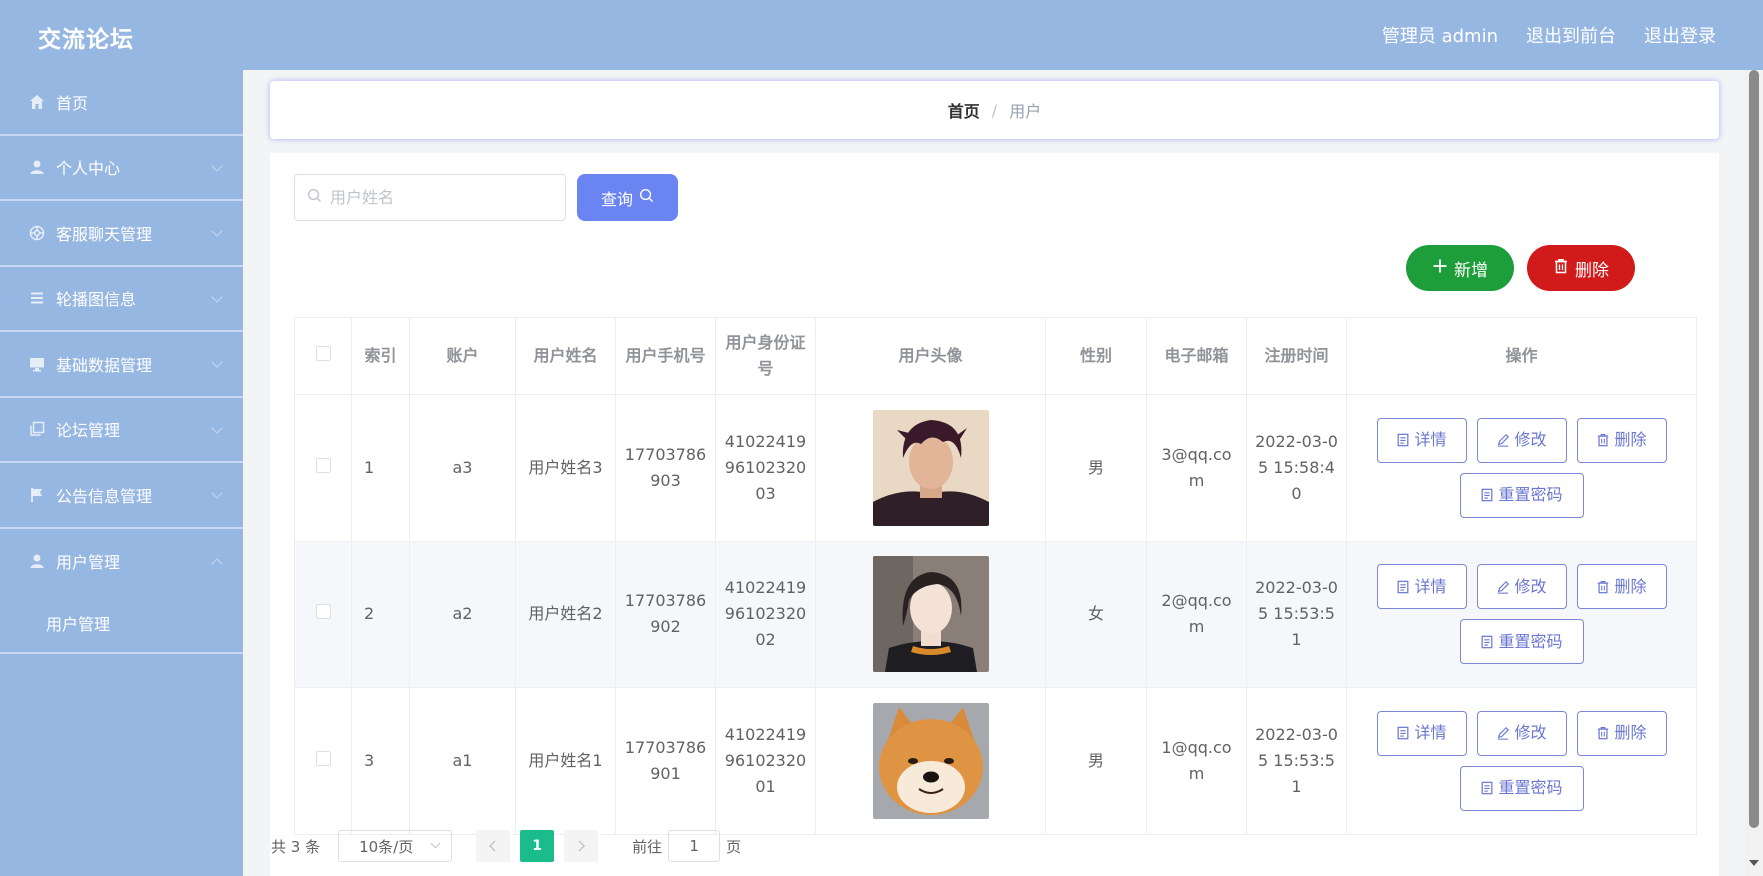  Describe the element at coordinates (964, 110) in the screenshot. I see `breadcrumb-home: 首页` at that location.